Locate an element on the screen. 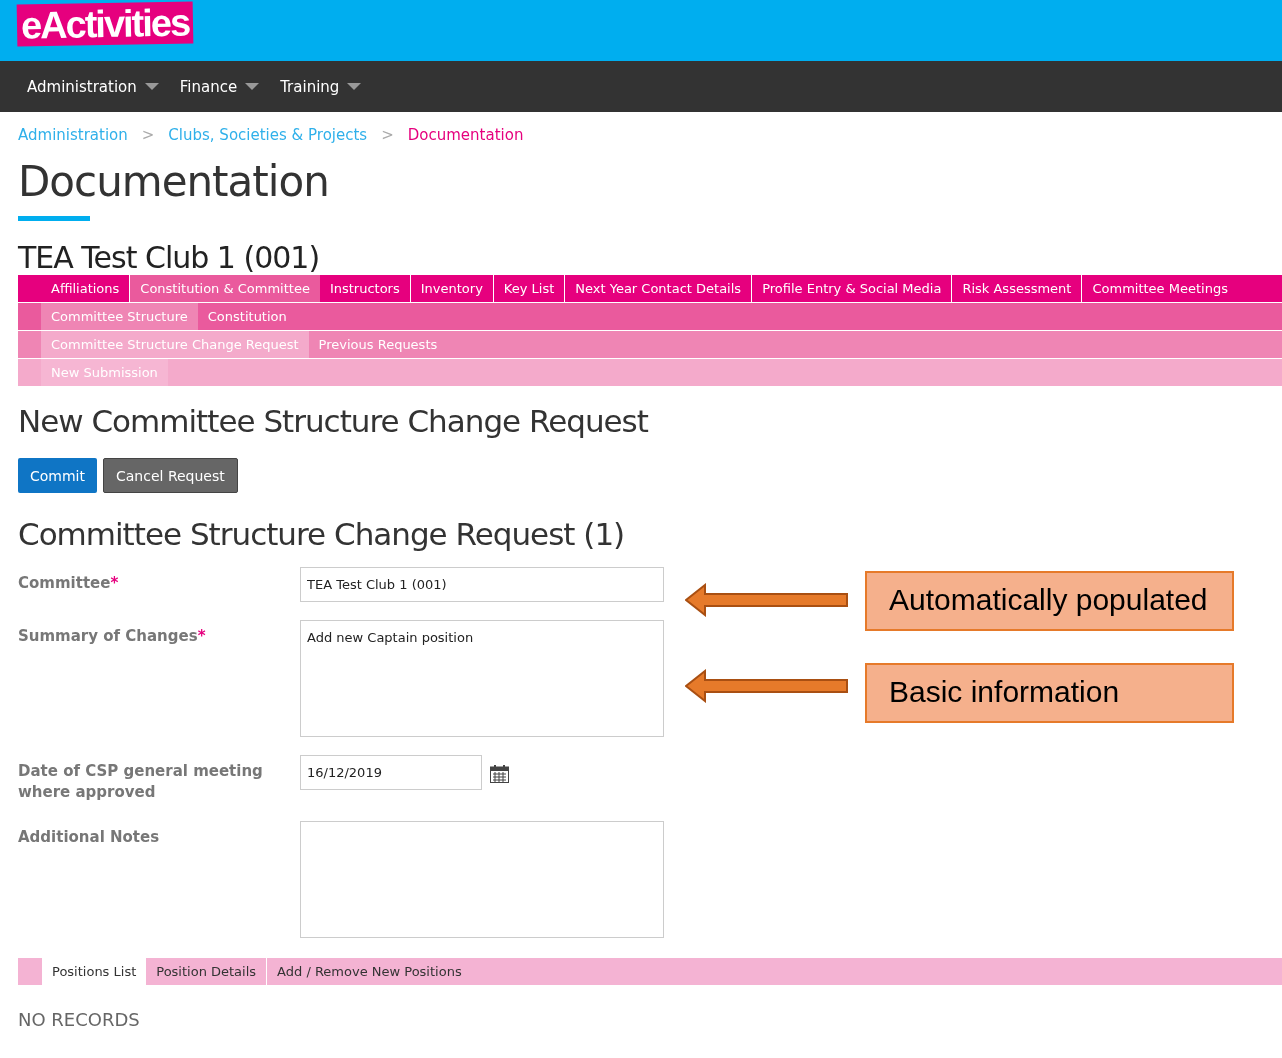  empty-message: NO RECORDS is located at coordinates (79, 1019).